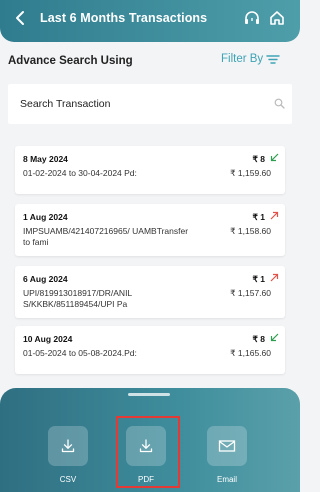  I want to click on transaction-date: 6 Aug 2024, so click(45, 279).